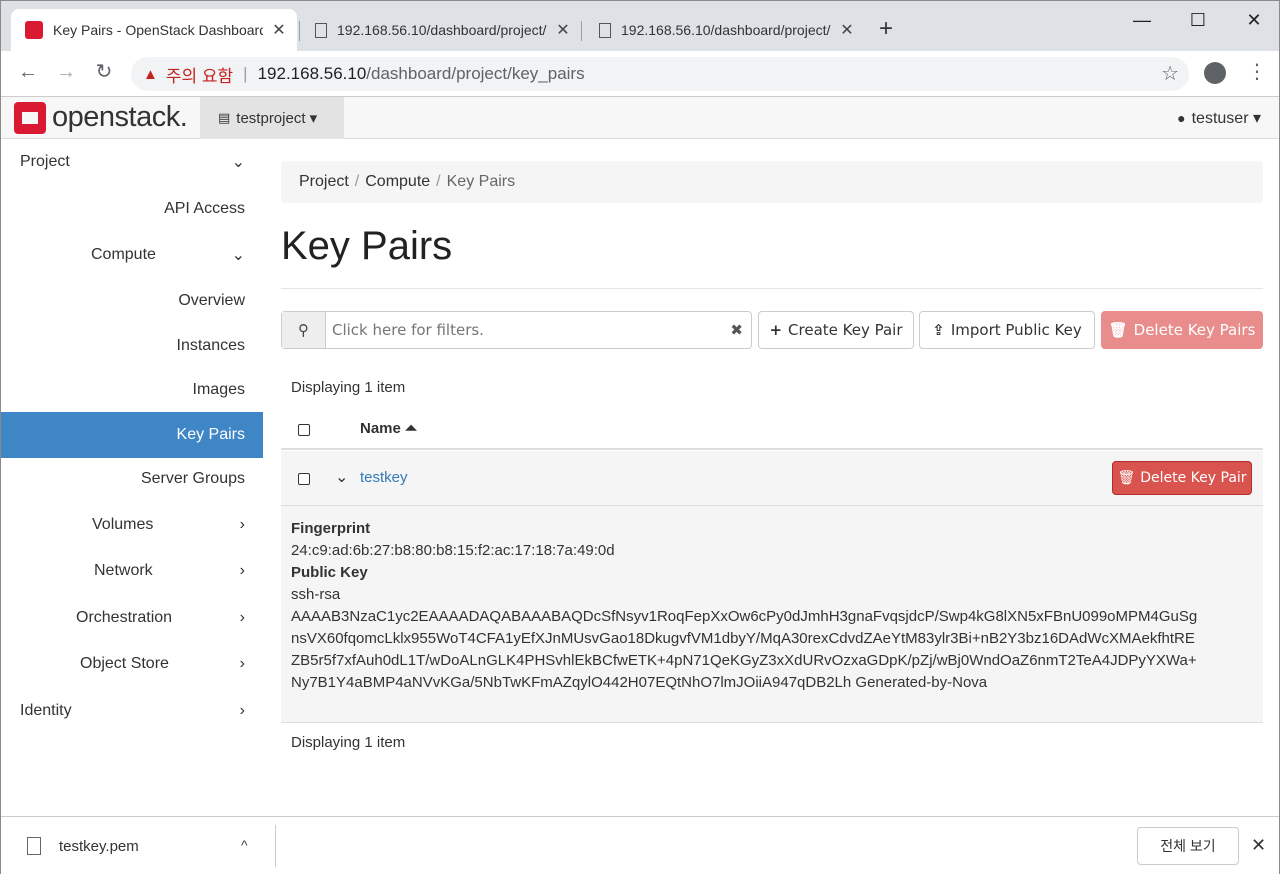  I want to click on sidebar-item-volumes: Volumes ›, so click(132, 525).